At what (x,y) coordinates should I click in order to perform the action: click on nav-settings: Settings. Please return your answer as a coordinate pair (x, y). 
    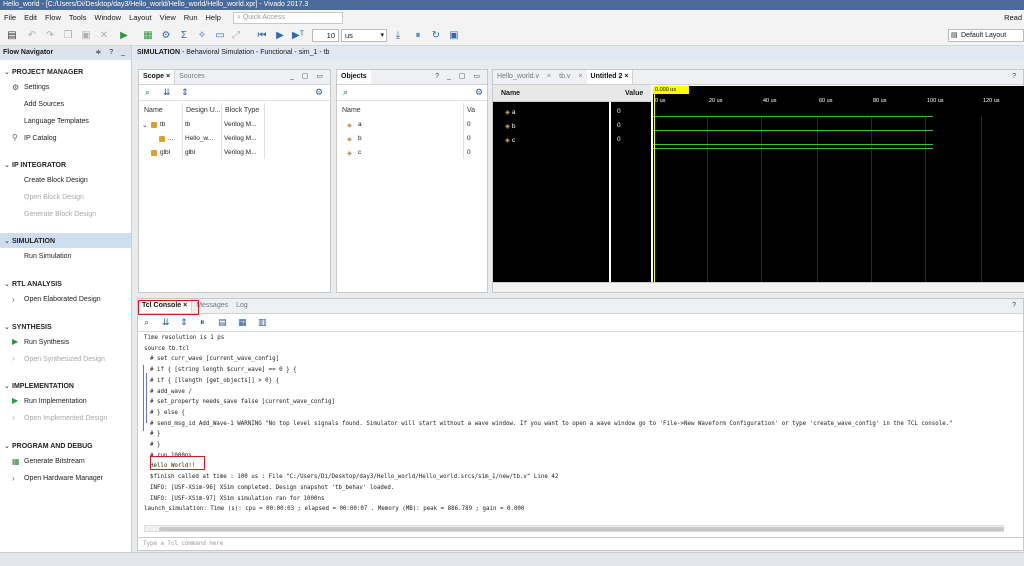
    Looking at the image, I should click on (36, 87).